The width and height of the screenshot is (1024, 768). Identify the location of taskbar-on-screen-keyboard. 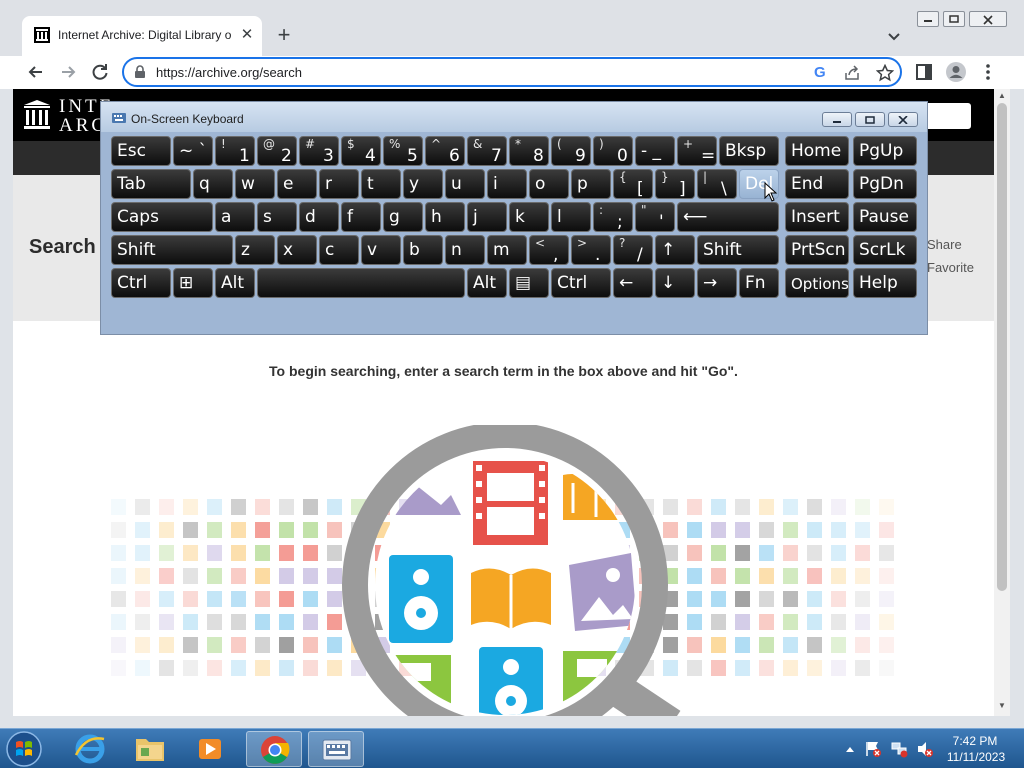
(336, 749).